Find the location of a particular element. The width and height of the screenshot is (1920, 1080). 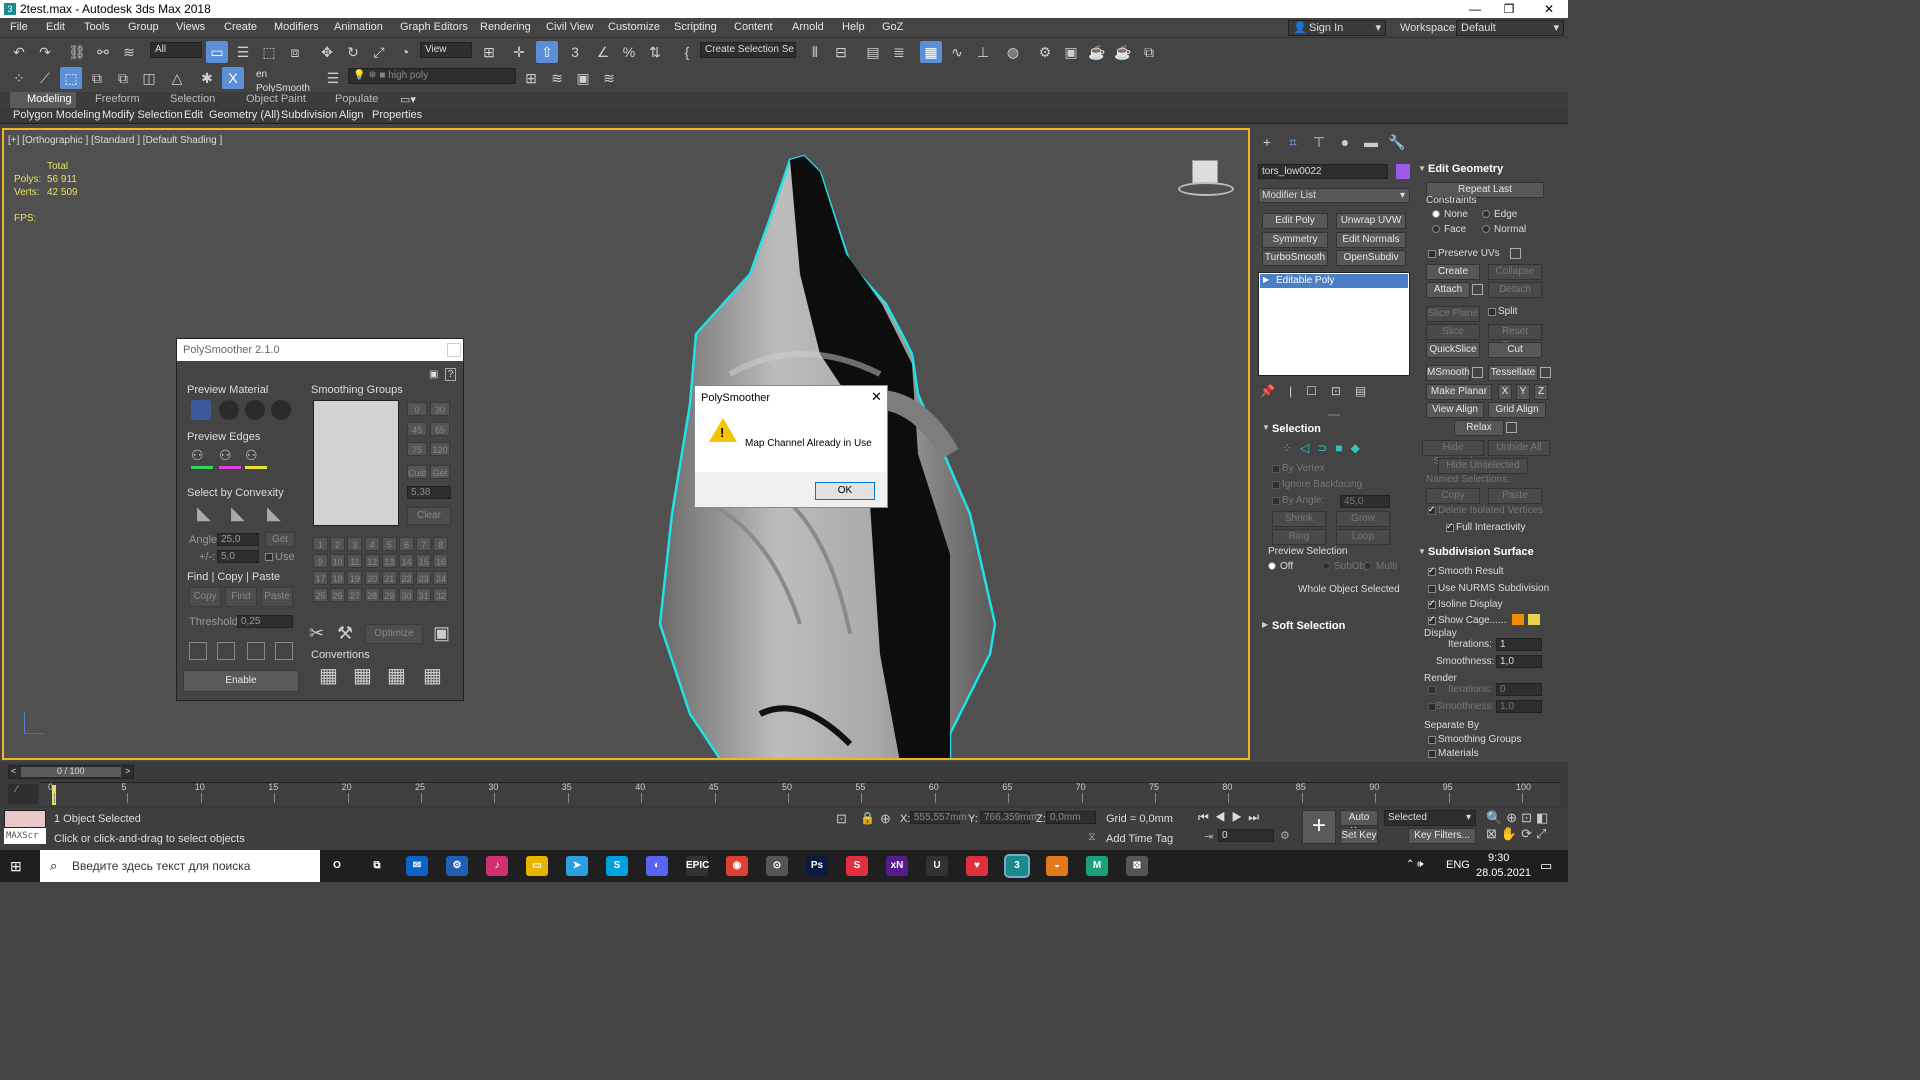

preview-multi-radio is located at coordinates (1368, 566).